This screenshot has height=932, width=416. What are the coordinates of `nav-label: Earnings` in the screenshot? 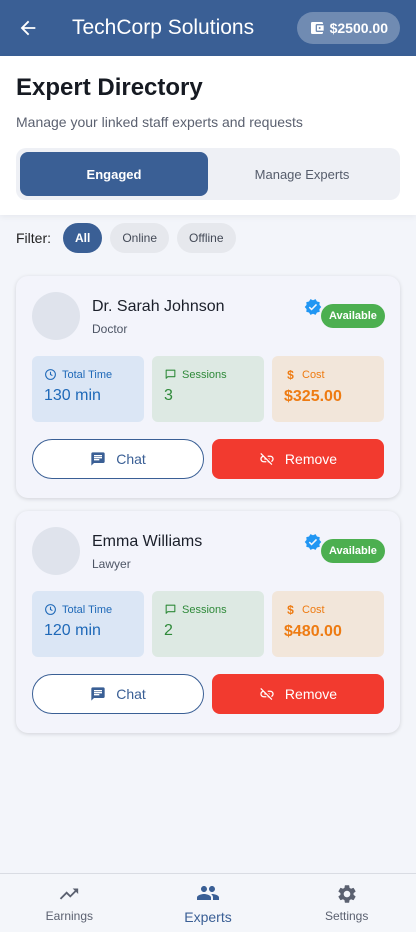 It's located at (69, 916).